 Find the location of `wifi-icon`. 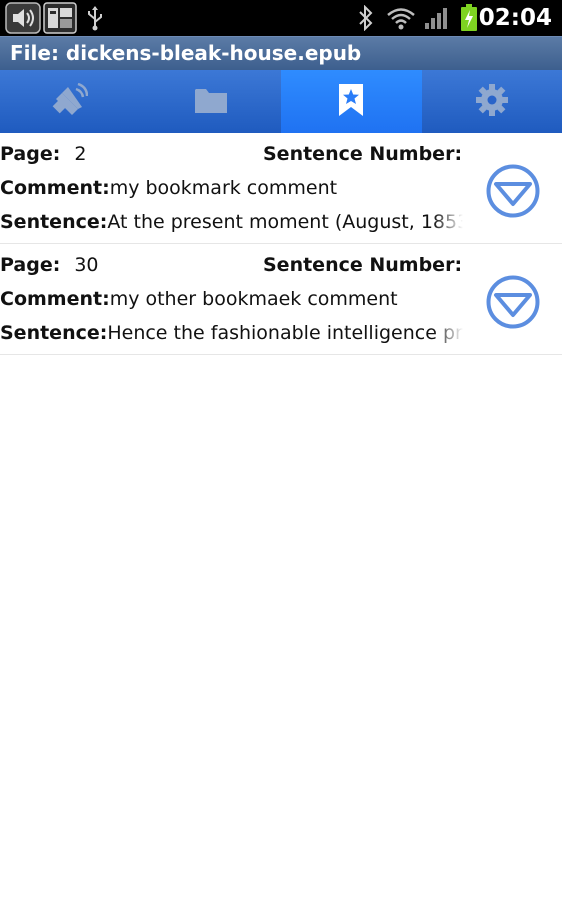

wifi-icon is located at coordinates (401, 18).